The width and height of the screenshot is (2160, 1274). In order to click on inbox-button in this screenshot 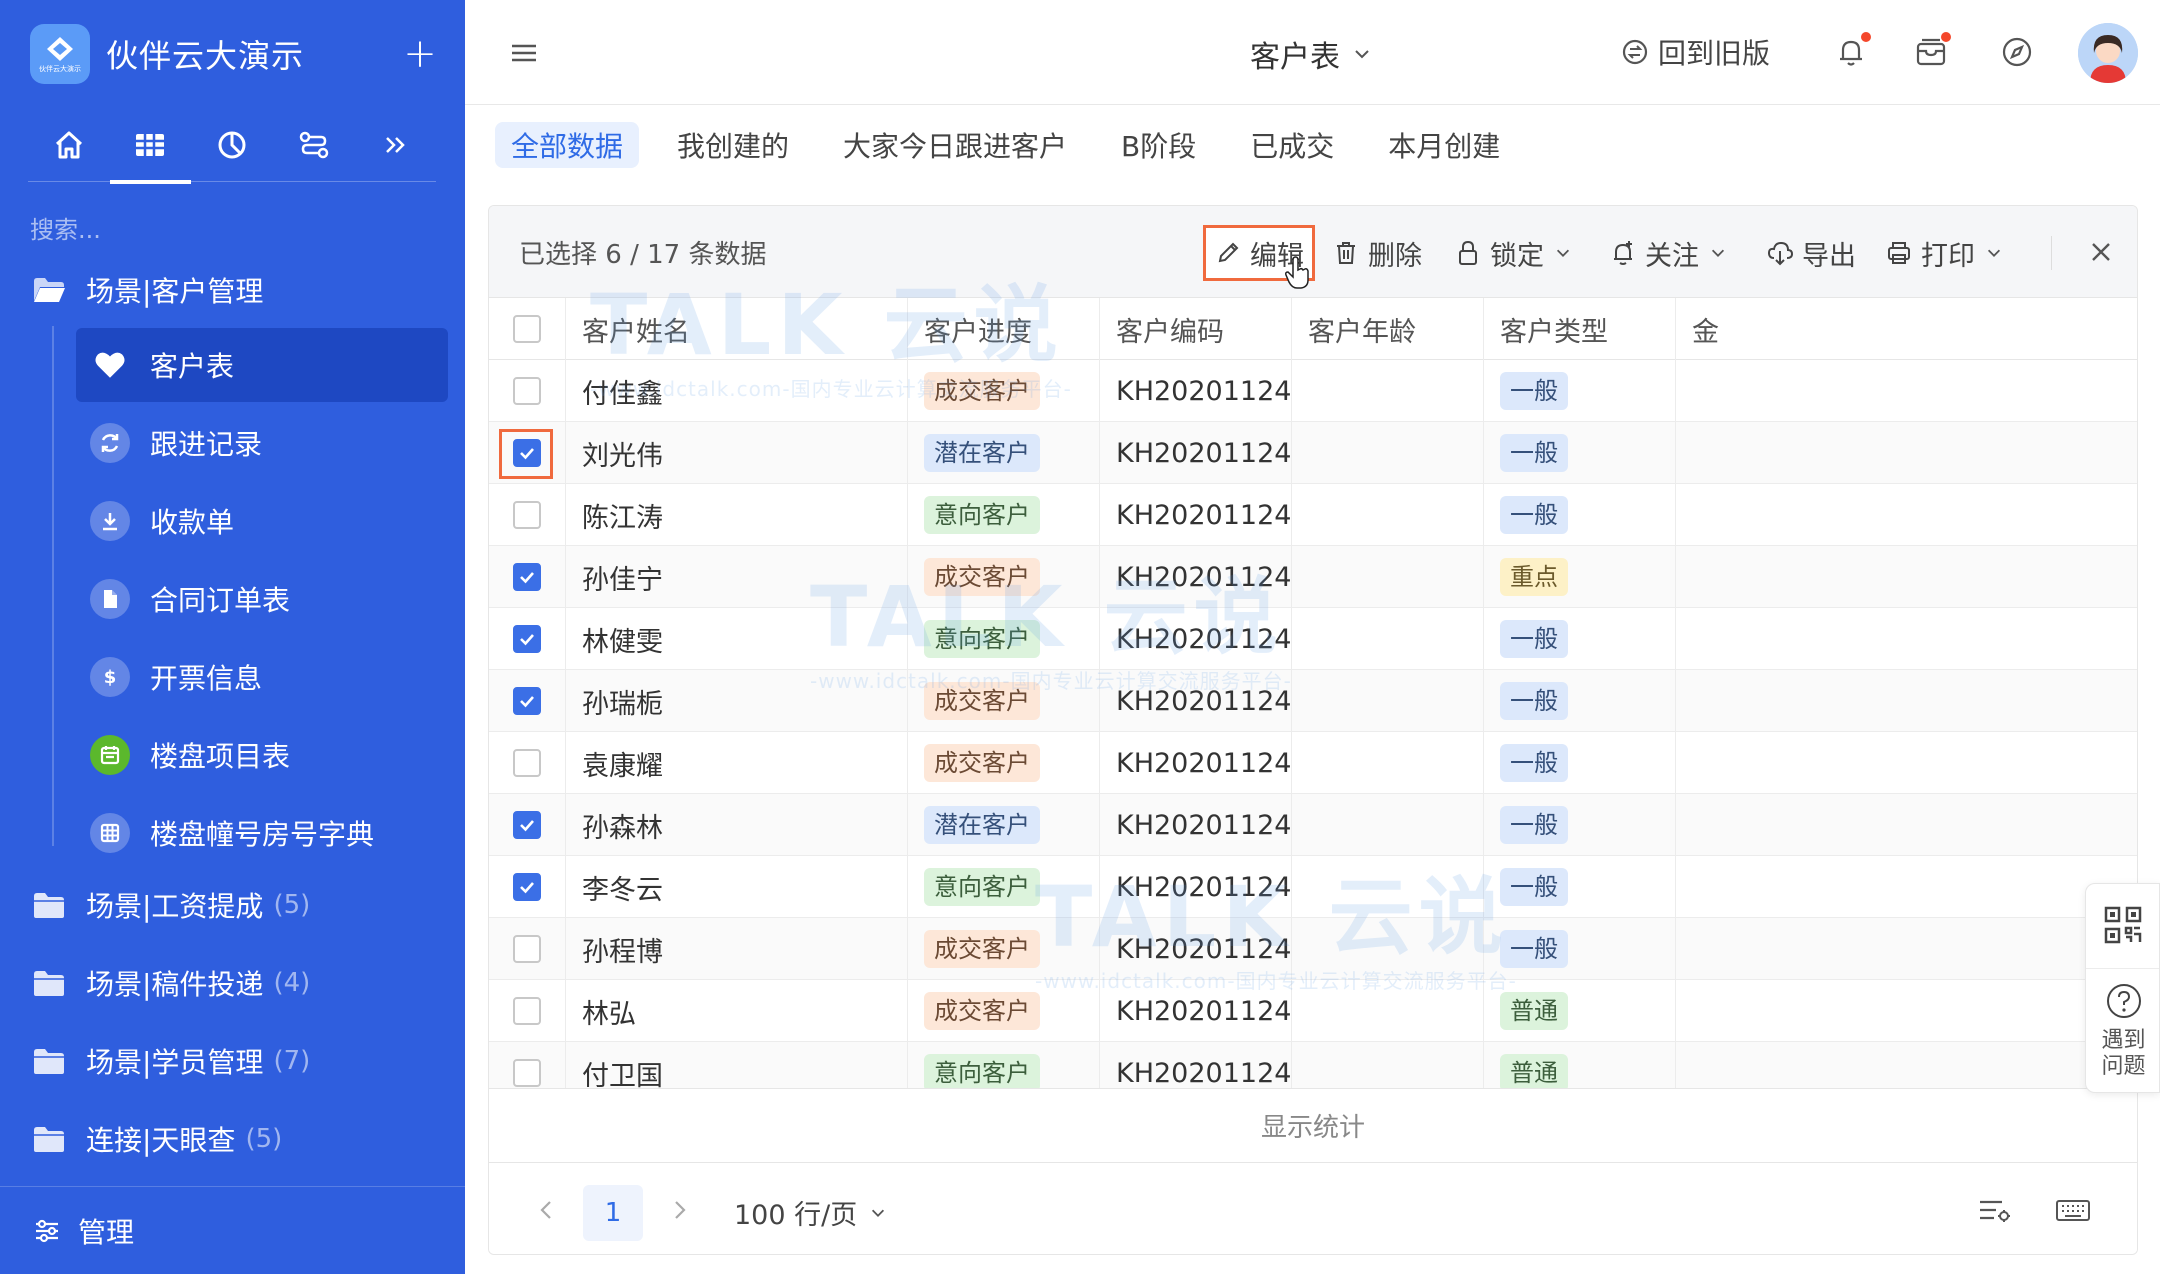, I will do `click(1932, 51)`.